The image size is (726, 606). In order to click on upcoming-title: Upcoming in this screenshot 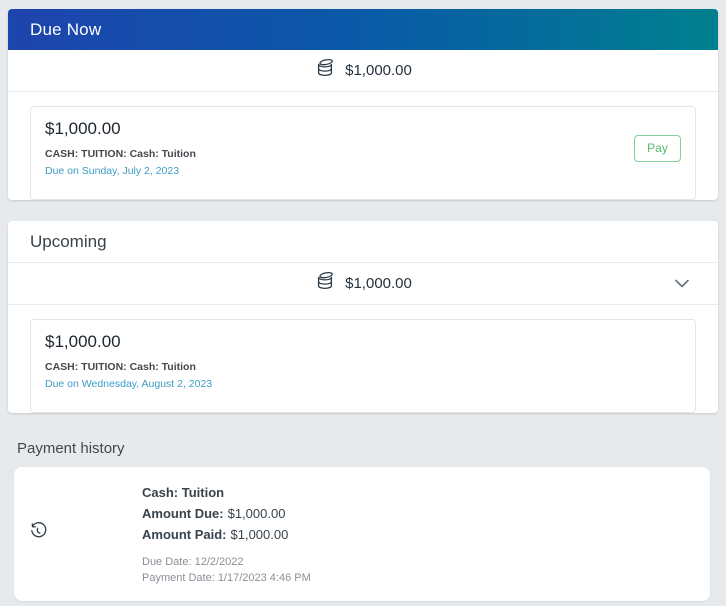, I will do `click(68, 241)`.